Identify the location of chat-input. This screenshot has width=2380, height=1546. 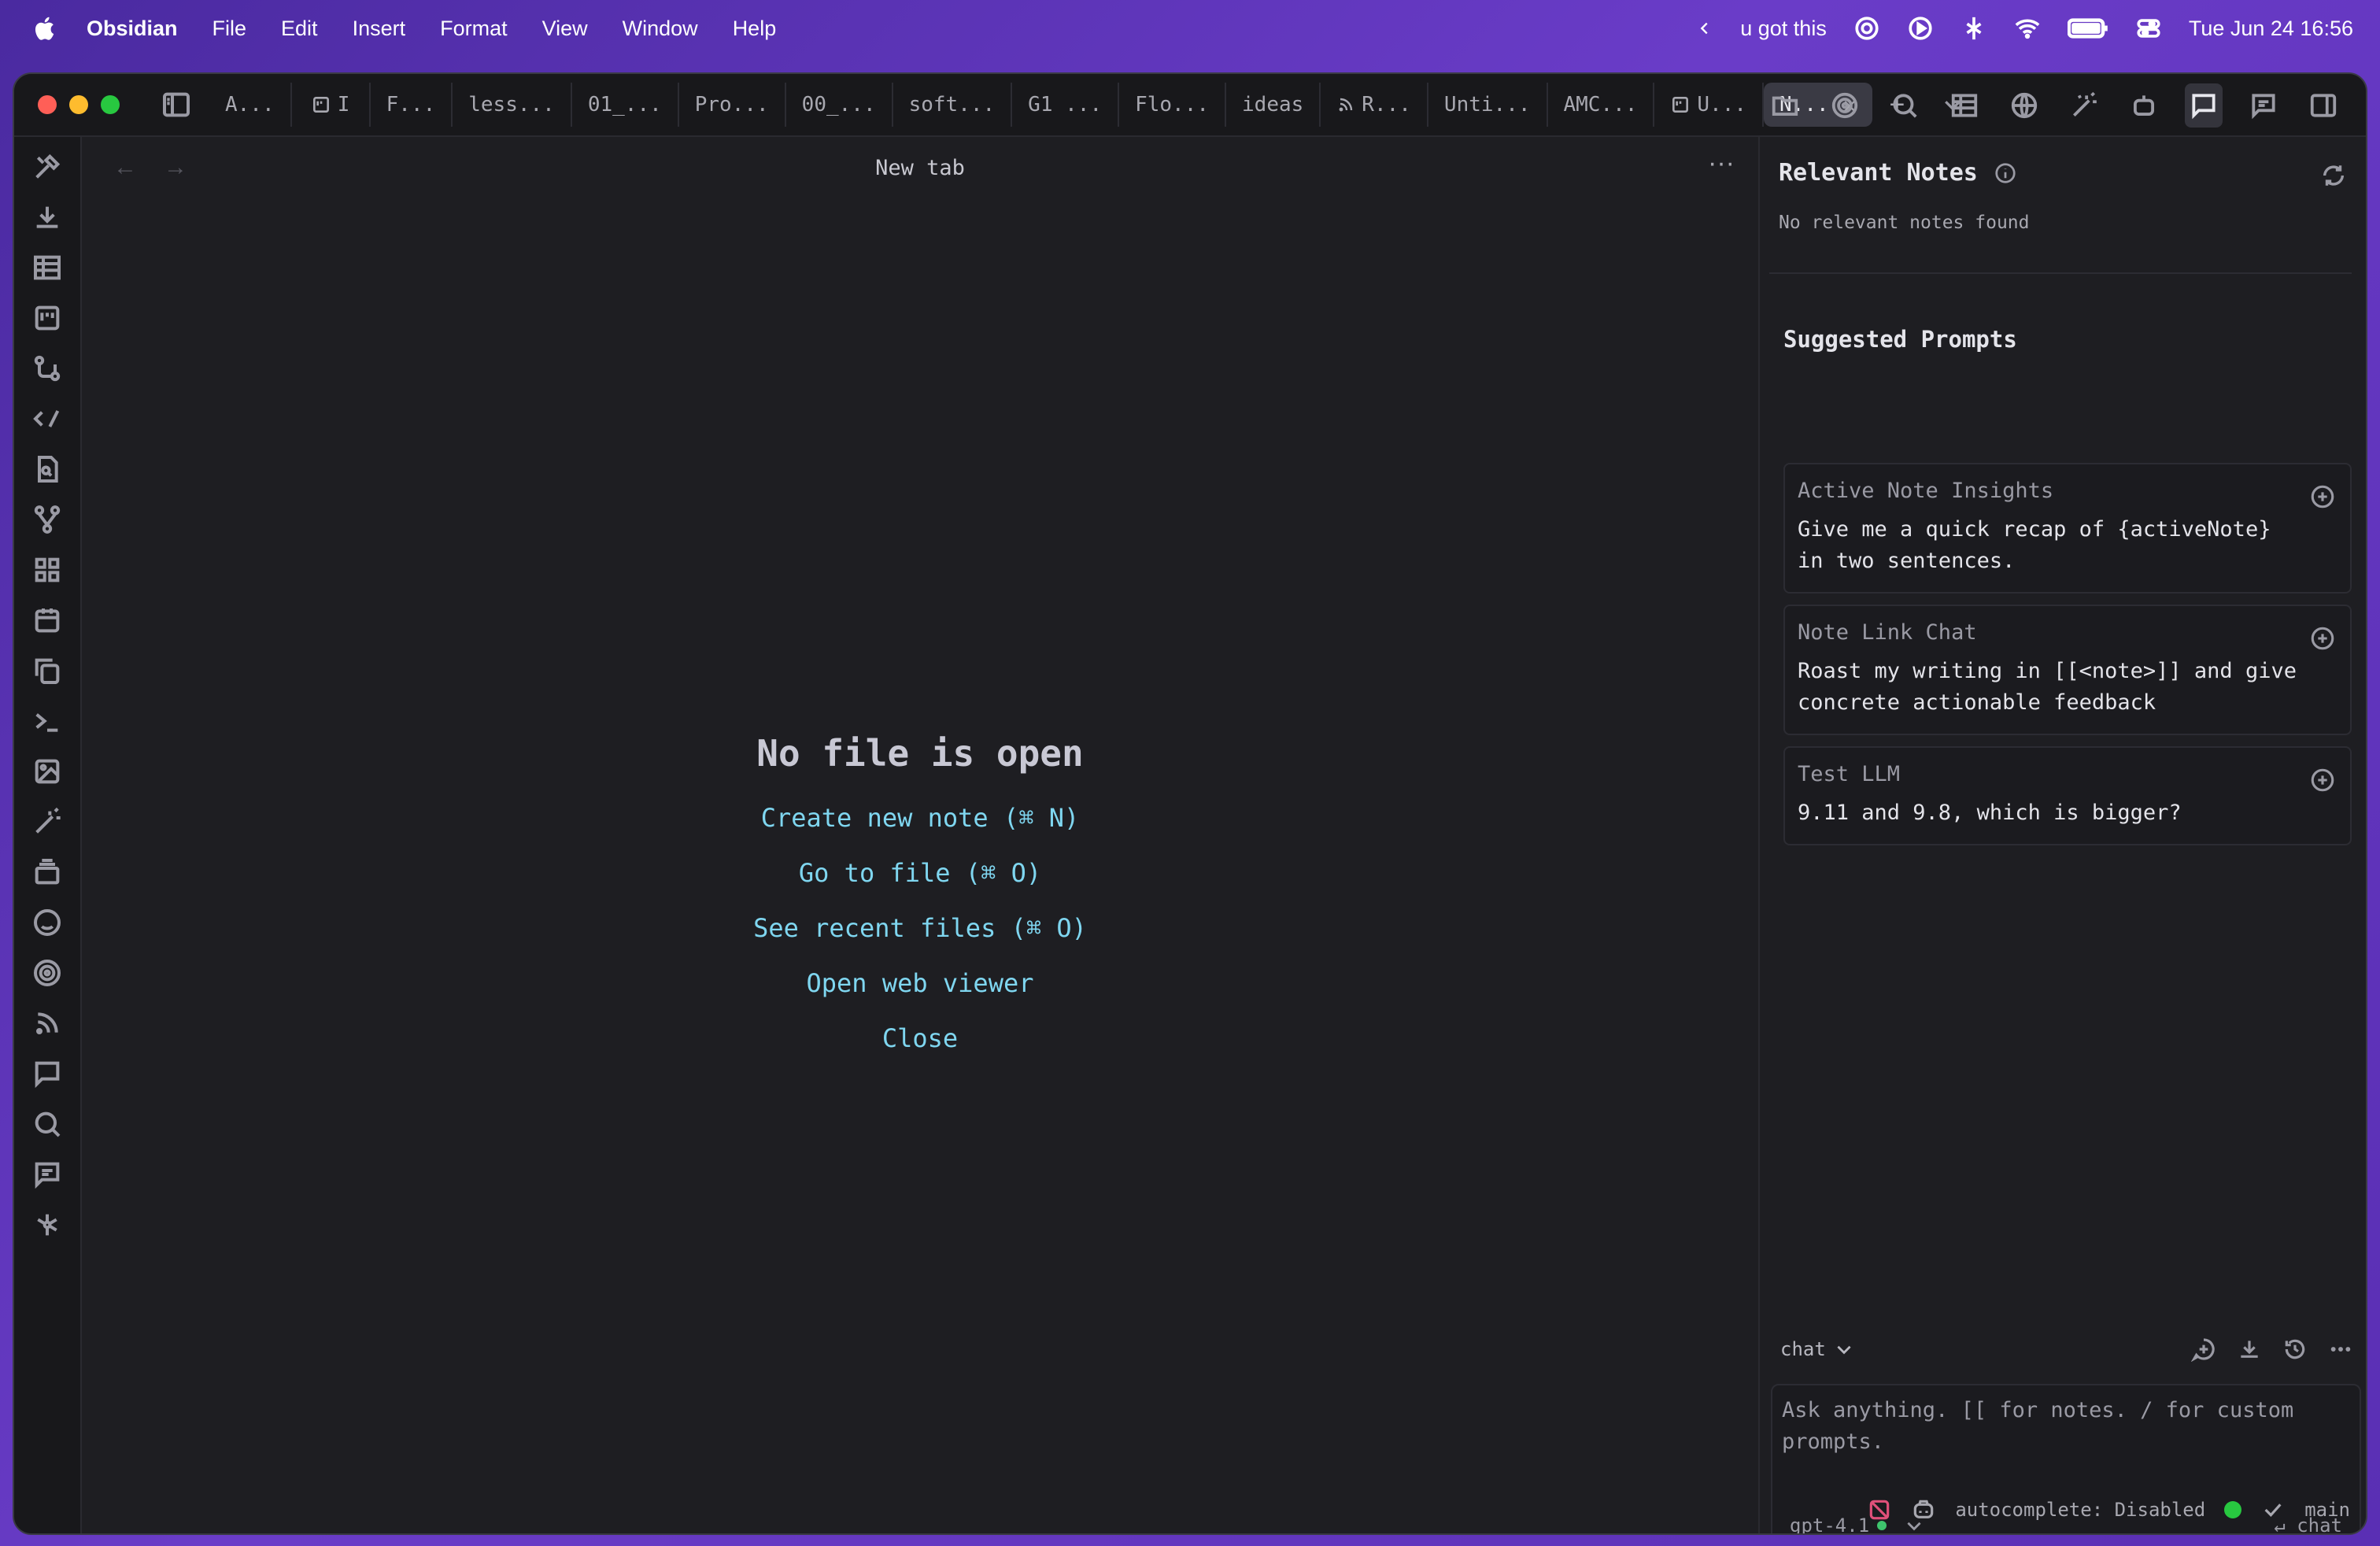
(2065, 1438).